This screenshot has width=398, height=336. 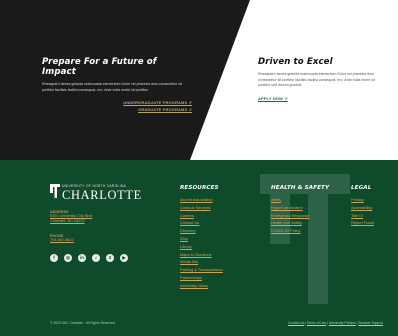 I want to click on footer-link: Alumni Association, so click(x=201, y=200).